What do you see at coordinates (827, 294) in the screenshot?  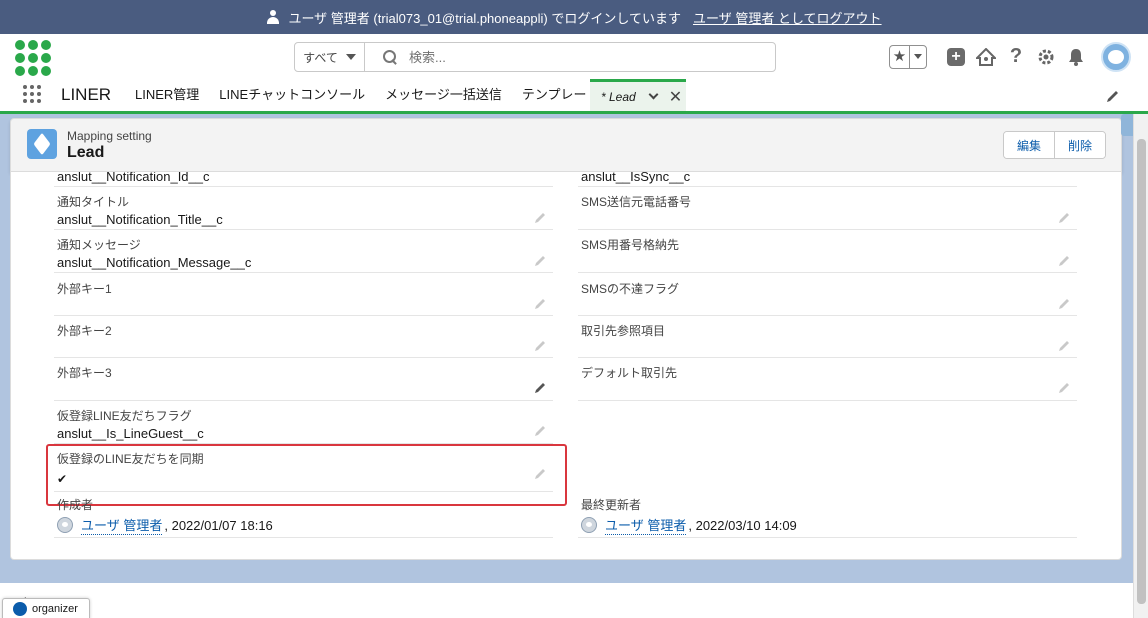 I see `field-sms-undelivered-flag: SMSの不達フラグ` at bounding box center [827, 294].